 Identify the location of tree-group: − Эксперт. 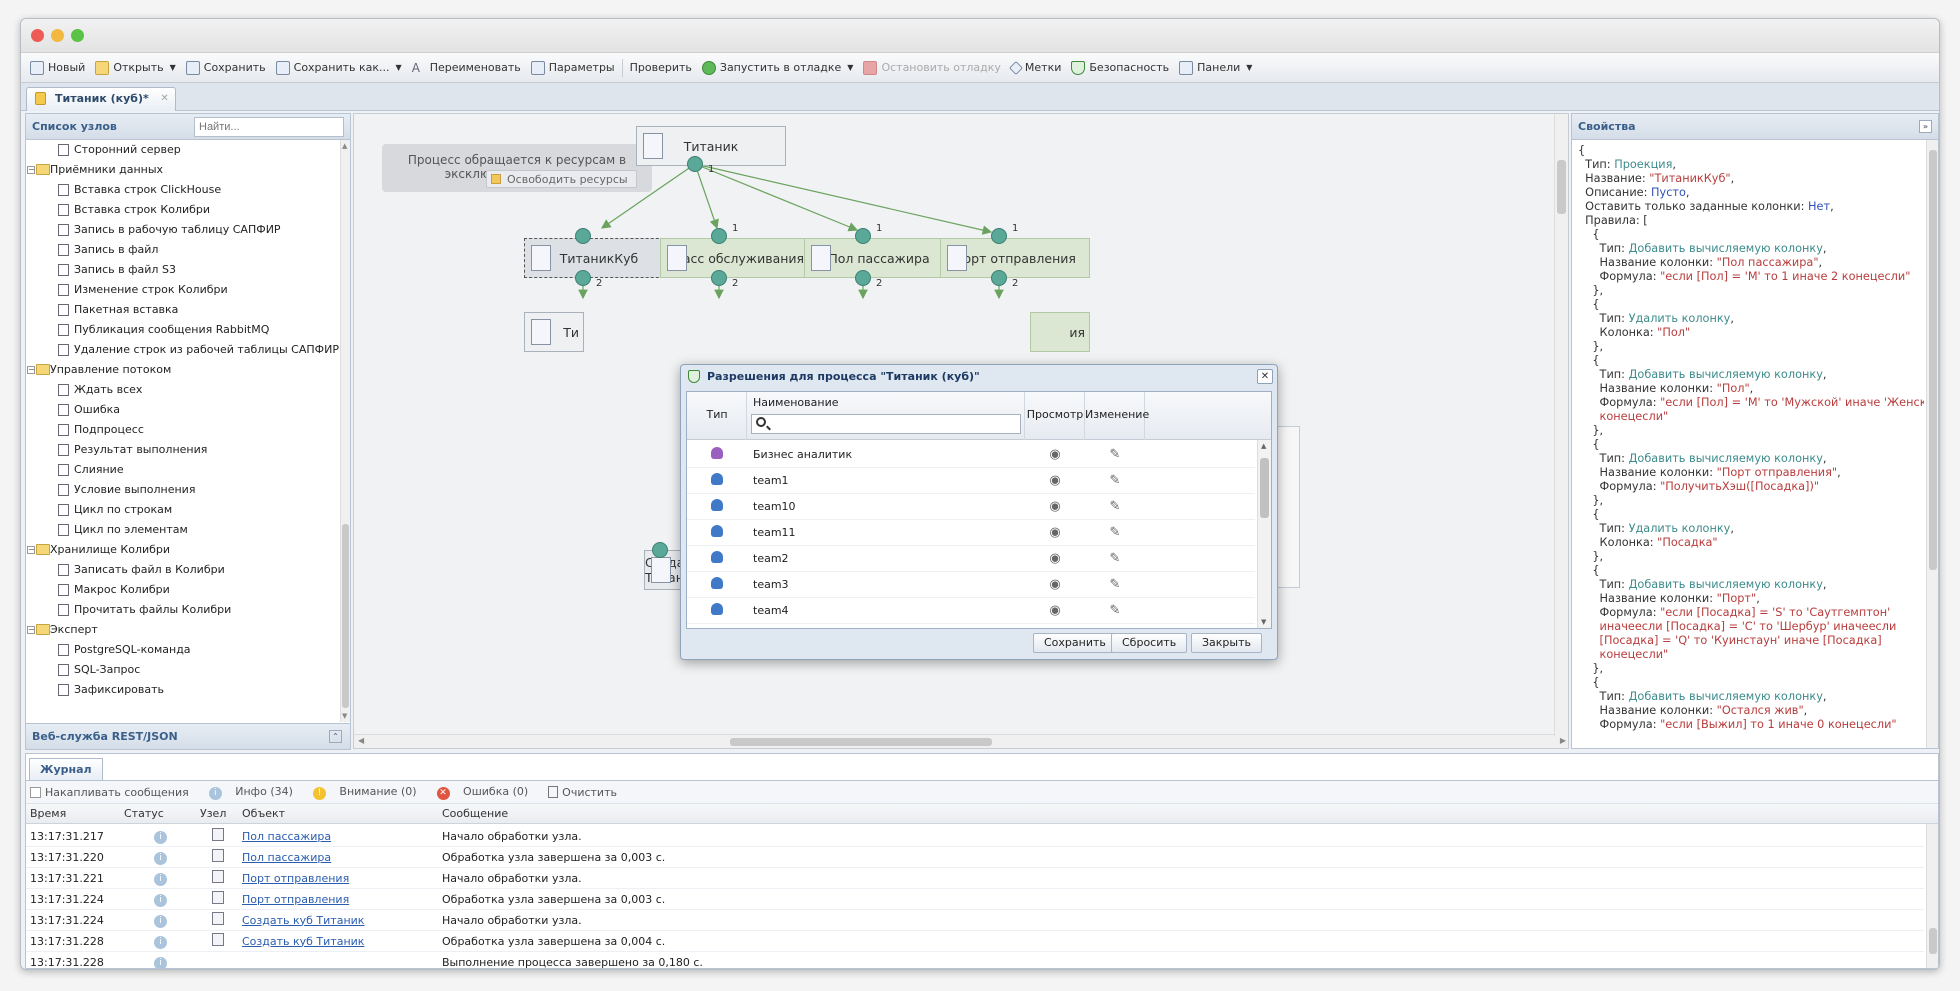
(184, 630).